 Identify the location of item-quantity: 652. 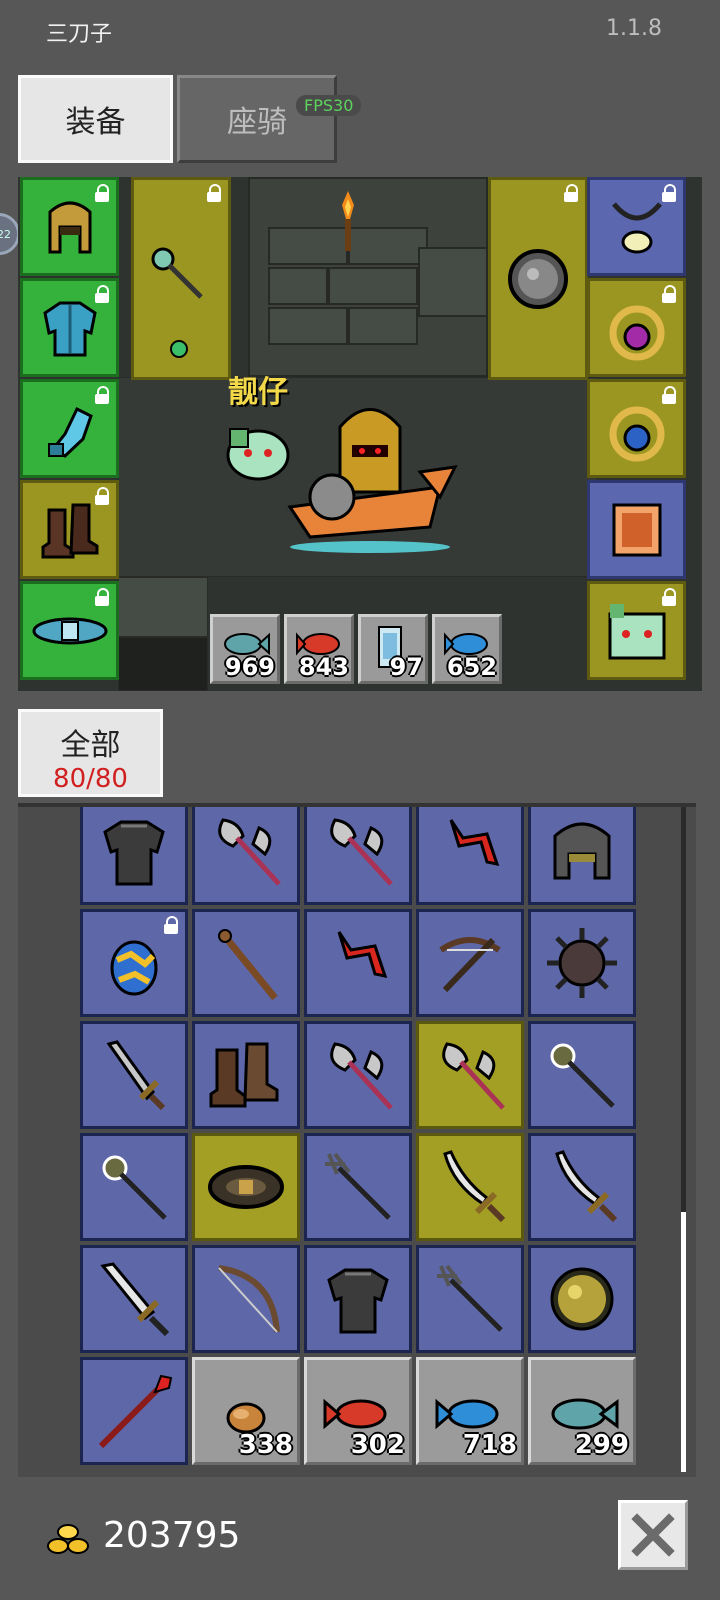
(471, 667).